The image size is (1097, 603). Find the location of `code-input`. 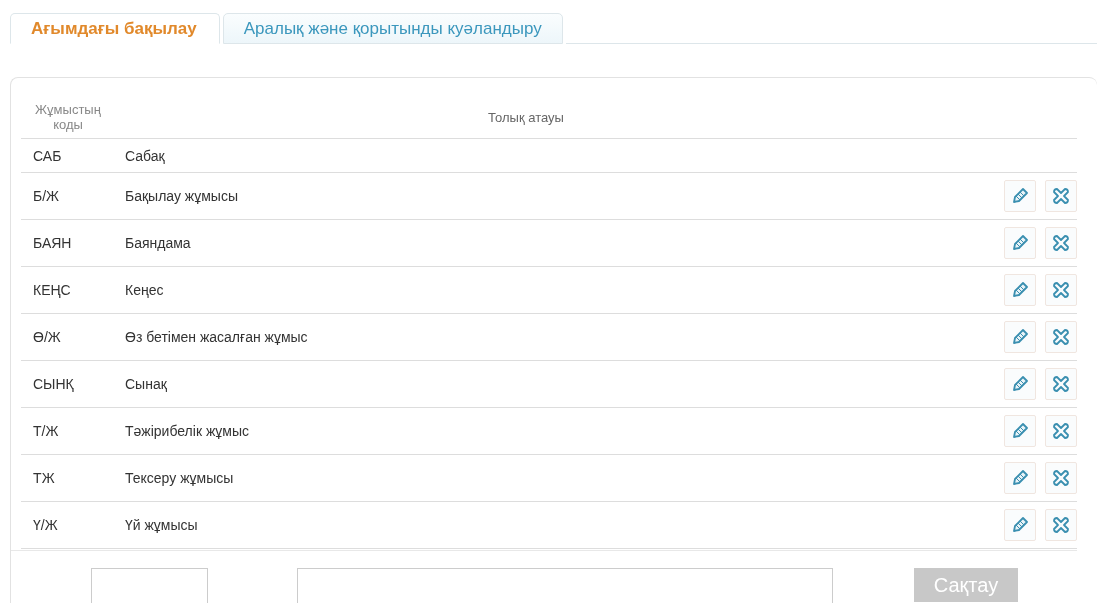

code-input is located at coordinates (149, 585).